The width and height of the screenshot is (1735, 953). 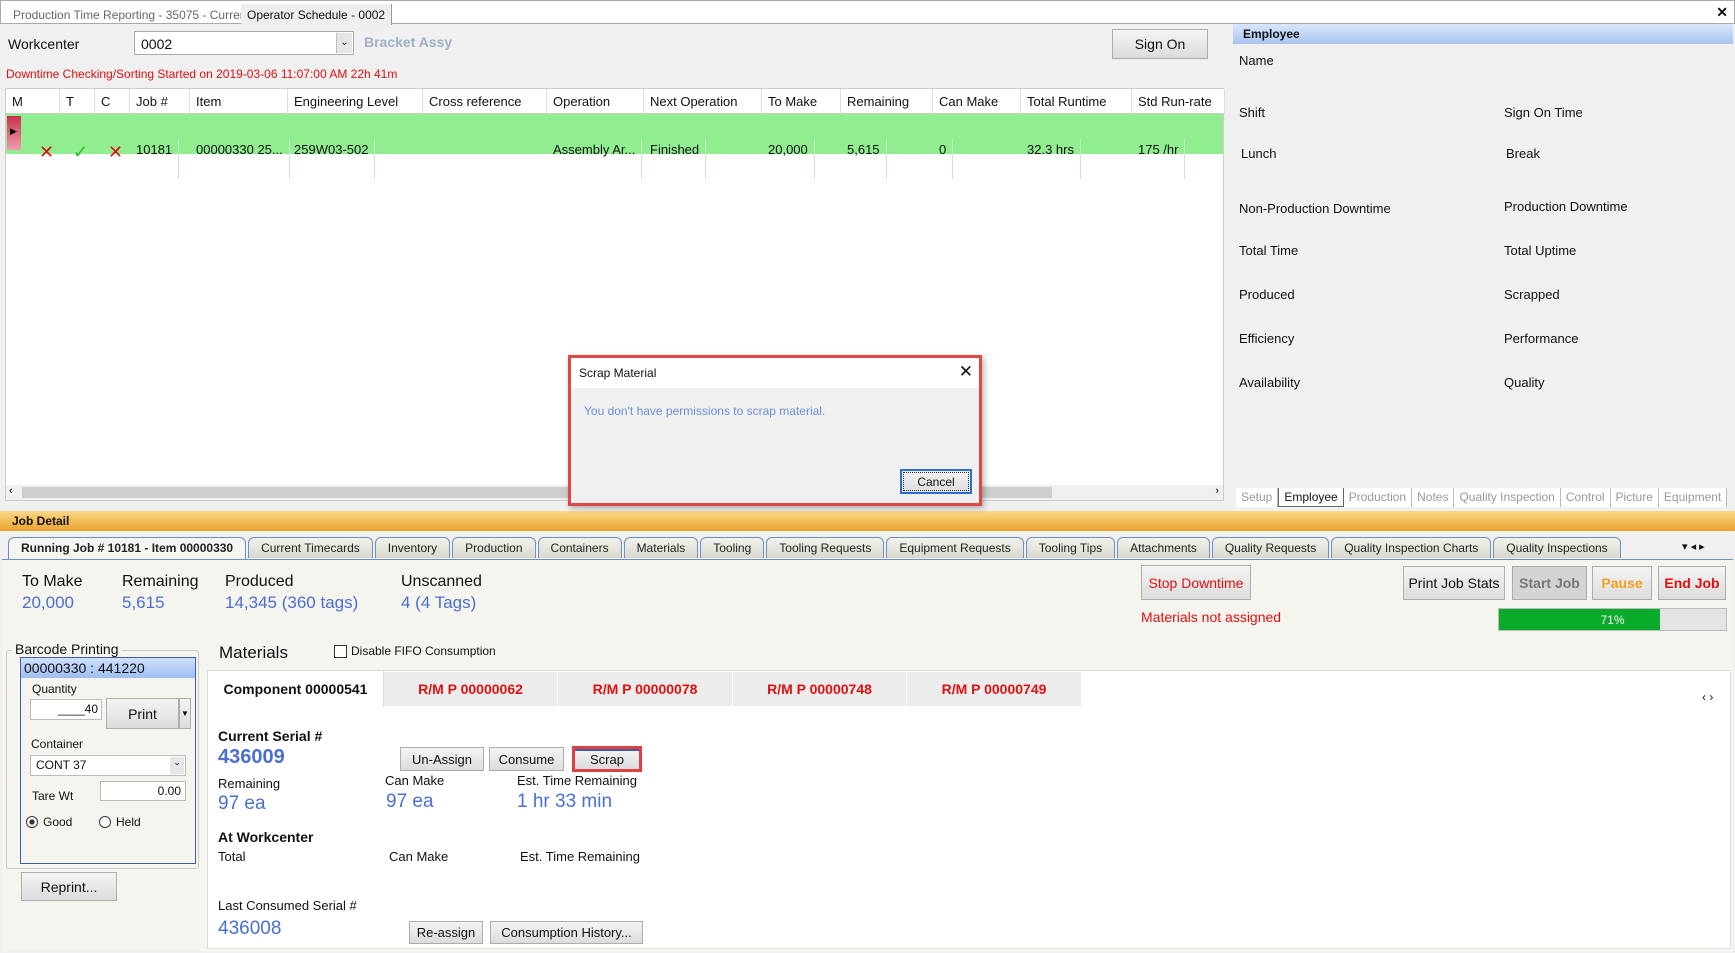 What do you see at coordinates (105, 822) in the screenshot?
I see `held-radio` at bounding box center [105, 822].